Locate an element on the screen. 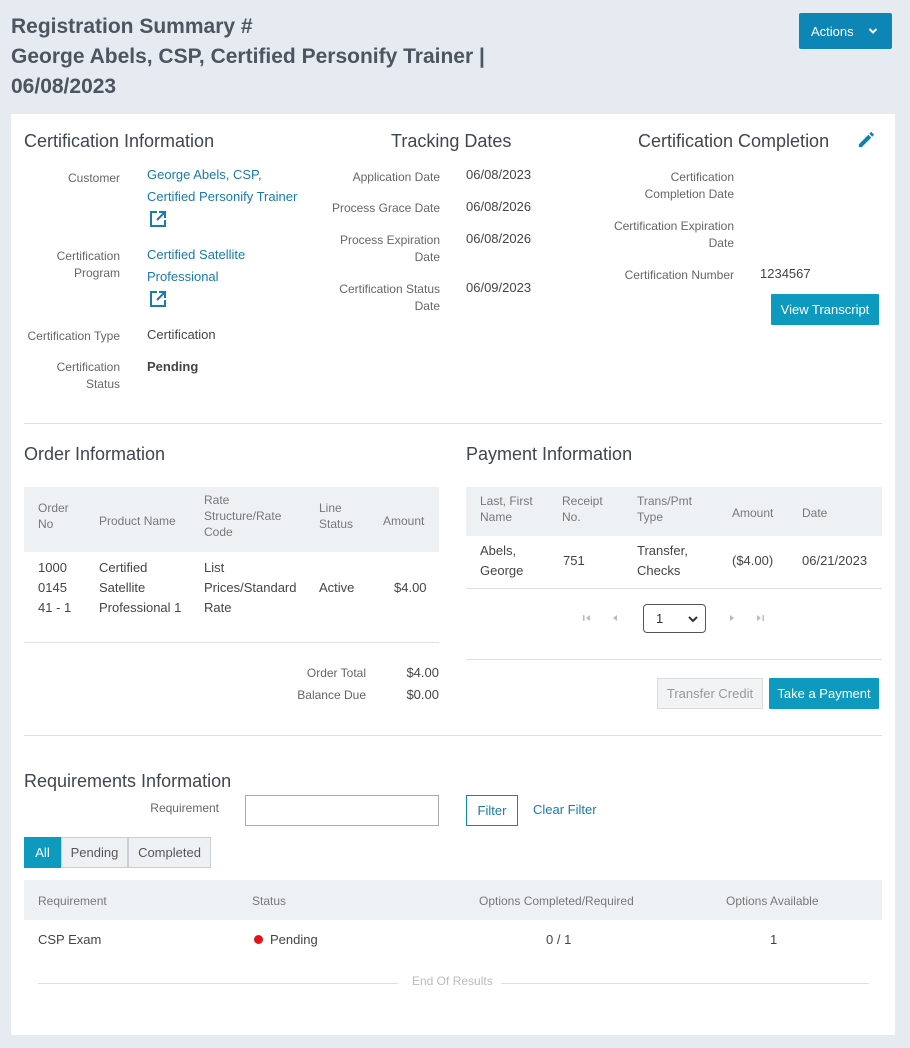 The width and height of the screenshot is (910, 1048). tab-completed: Completed is located at coordinates (169, 852).